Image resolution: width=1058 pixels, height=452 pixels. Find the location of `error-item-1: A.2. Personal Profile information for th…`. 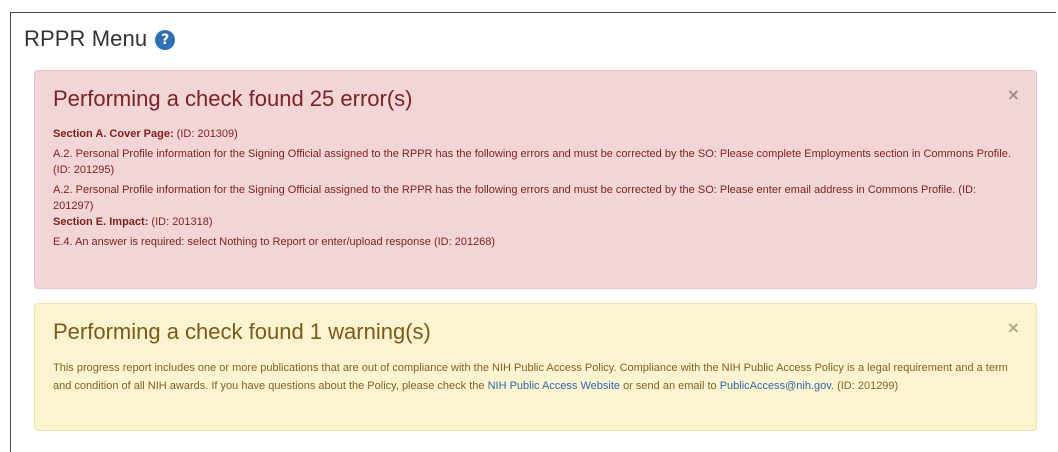

error-item-1: A.2. Personal Profile information for th… is located at coordinates (532, 162).